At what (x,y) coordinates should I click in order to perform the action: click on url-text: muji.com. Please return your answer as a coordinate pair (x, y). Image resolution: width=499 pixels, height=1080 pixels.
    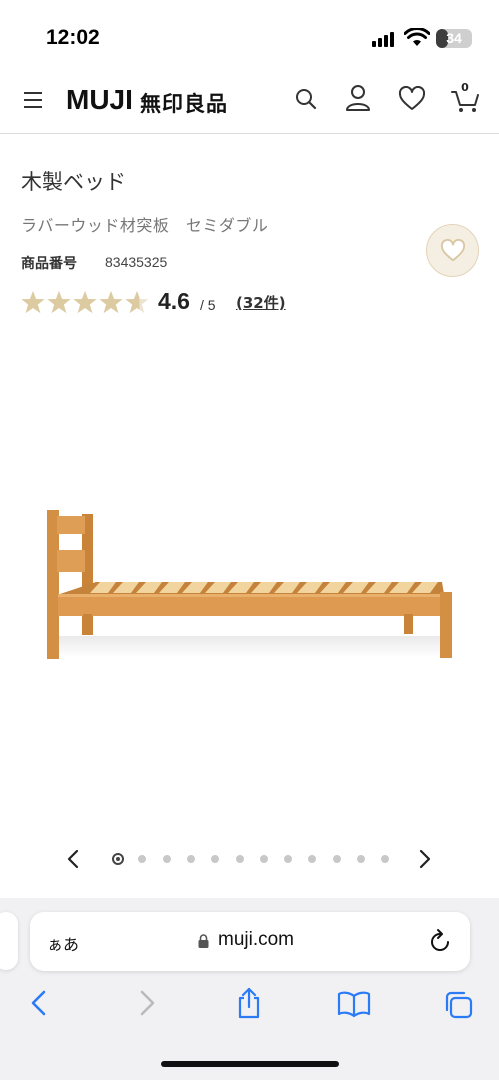
    Looking at the image, I should click on (256, 940).